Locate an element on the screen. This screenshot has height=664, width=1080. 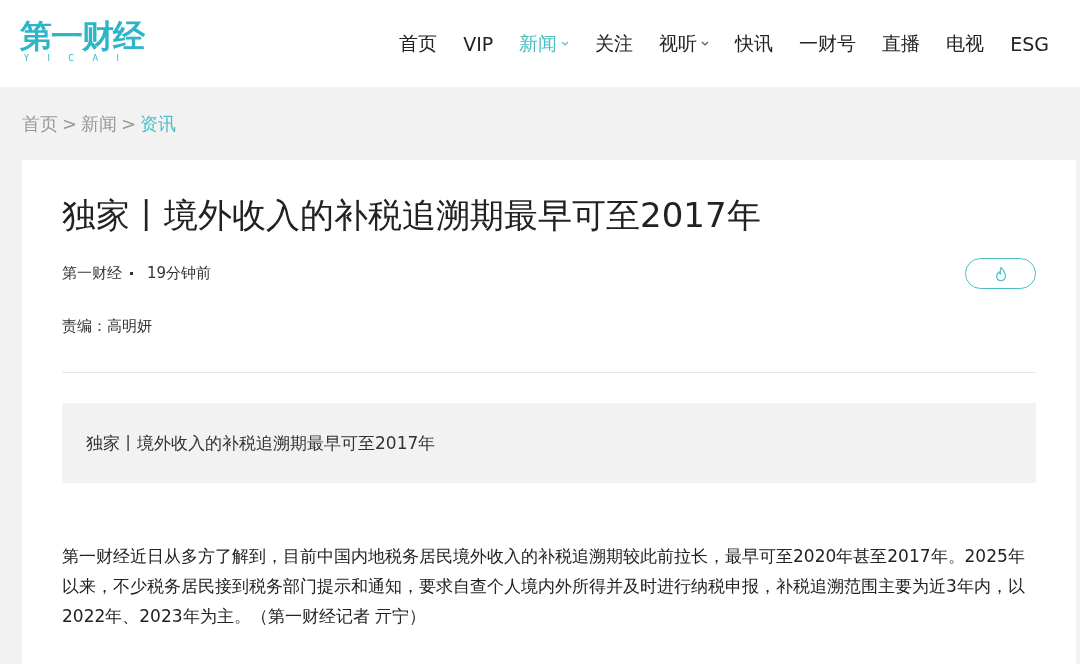
nav-link: 直播 is located at coordinates (901, 43).